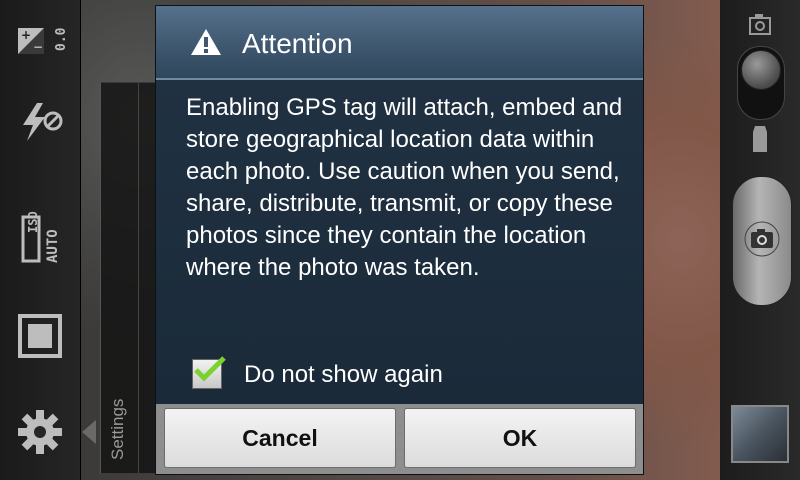 The width and height of the screenshot is (800, 480). Describe the element at coordinates (43, 122) in the screenshot. I see `flash-off-icon` at that location.